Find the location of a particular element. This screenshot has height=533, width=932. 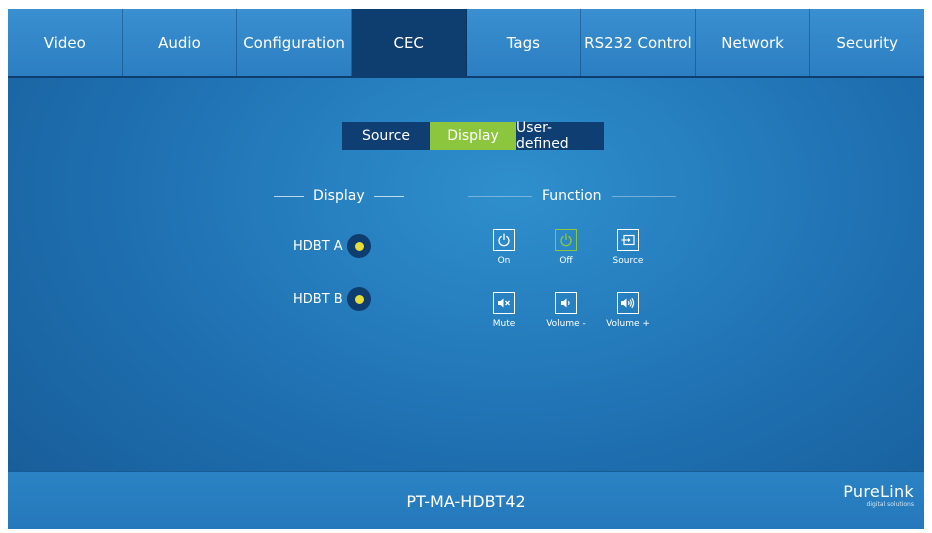

volume-down-icon is located at coordinates (565, 303).